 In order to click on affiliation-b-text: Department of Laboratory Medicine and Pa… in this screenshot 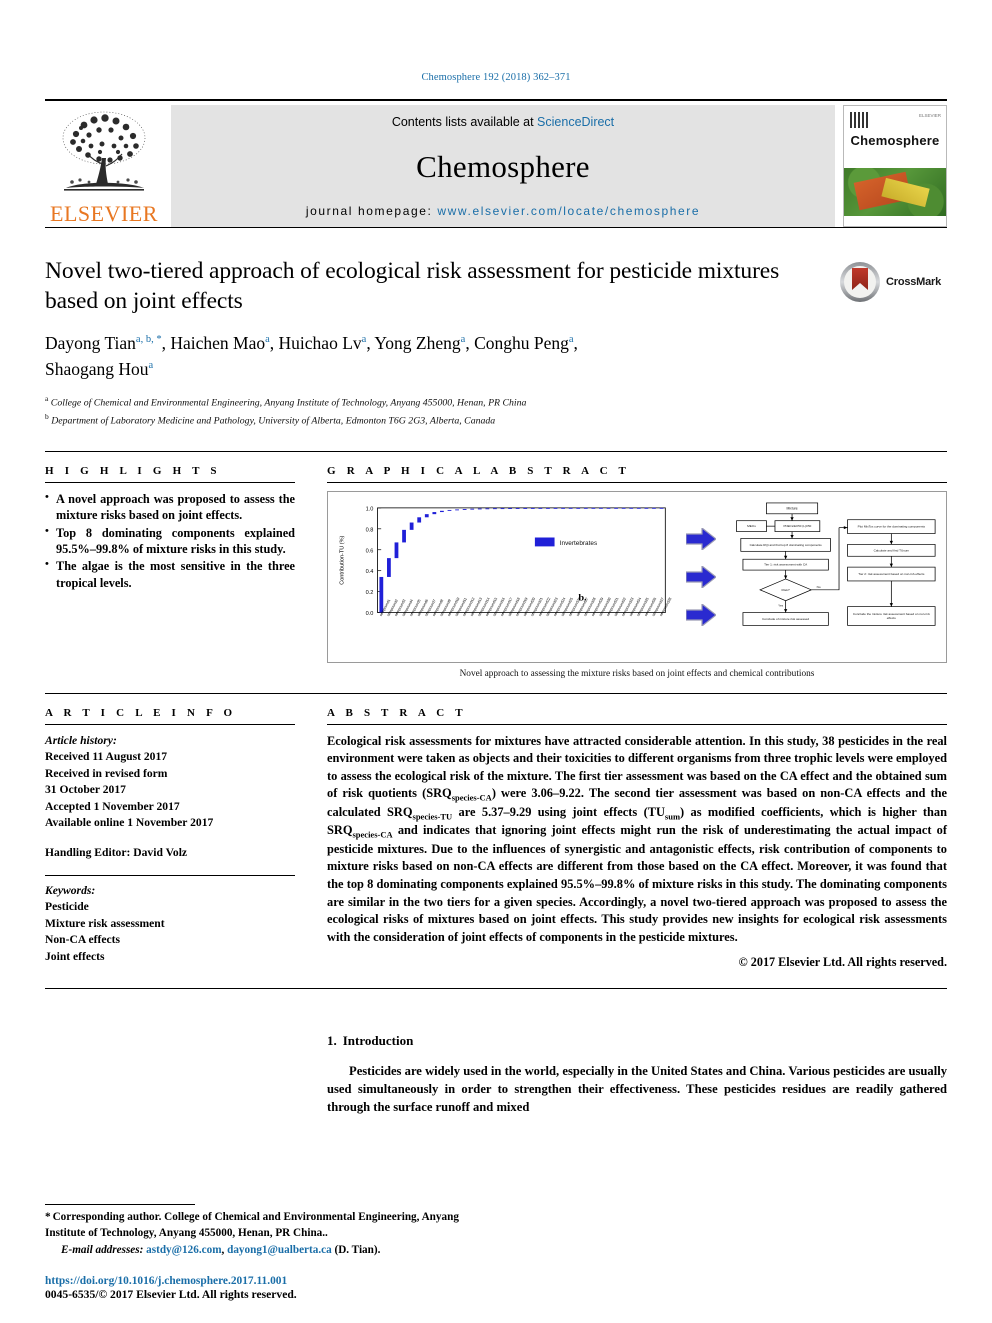, I will do `click(273, 421)`.